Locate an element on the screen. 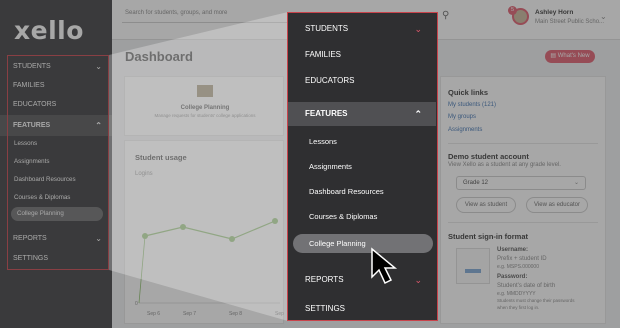  zoom-subitem-dashboard-resources: Dashboard Resources is located at coordinates (362, 192).